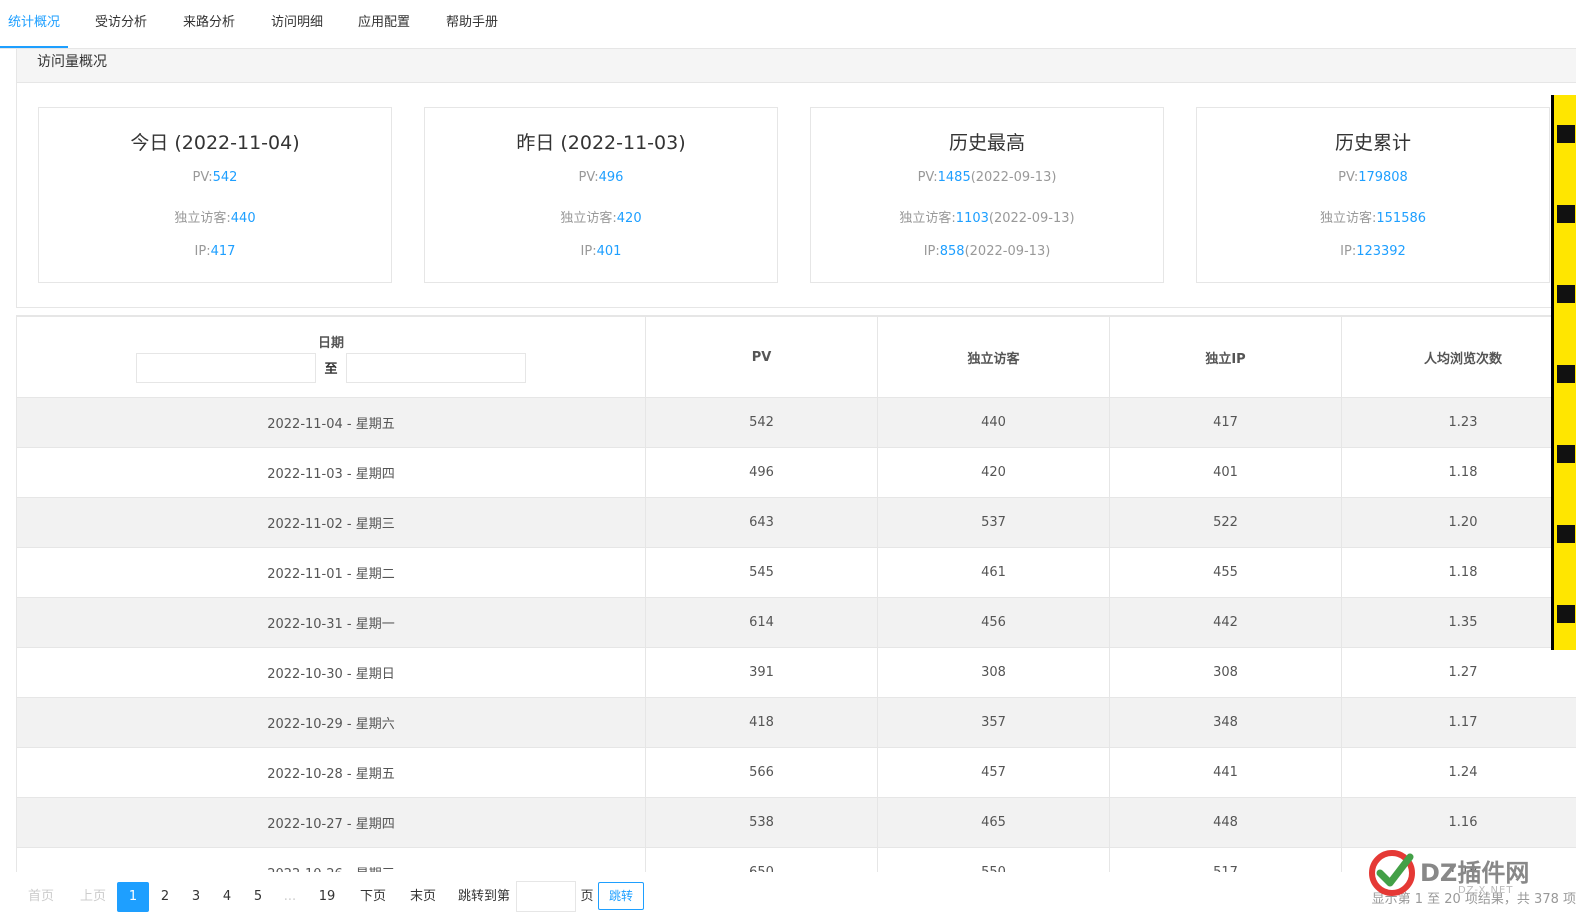 This screenshot has height=921, width=1576. I want to click on ip-line: IP:417, so click(215, 251).